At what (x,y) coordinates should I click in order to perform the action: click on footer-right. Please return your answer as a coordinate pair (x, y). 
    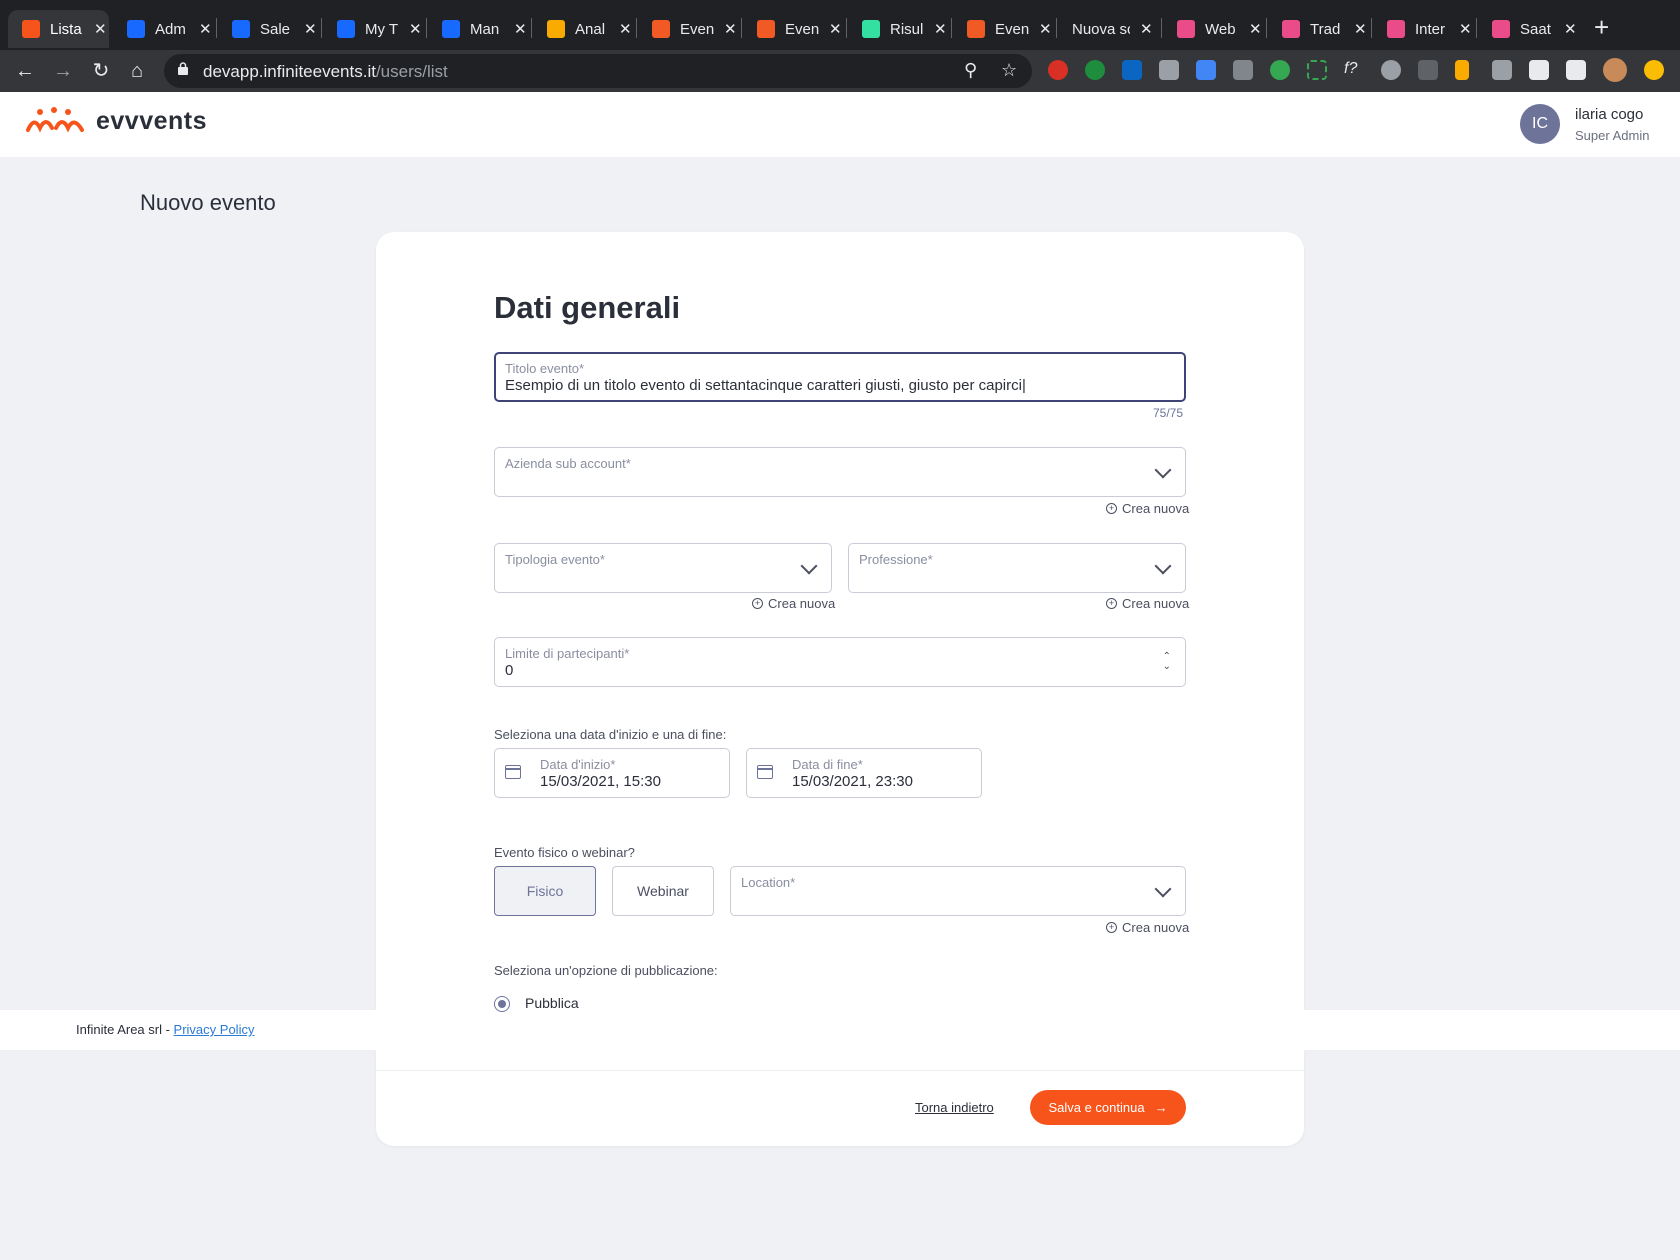
    Looking at the image, I should click on (1492, 1030).